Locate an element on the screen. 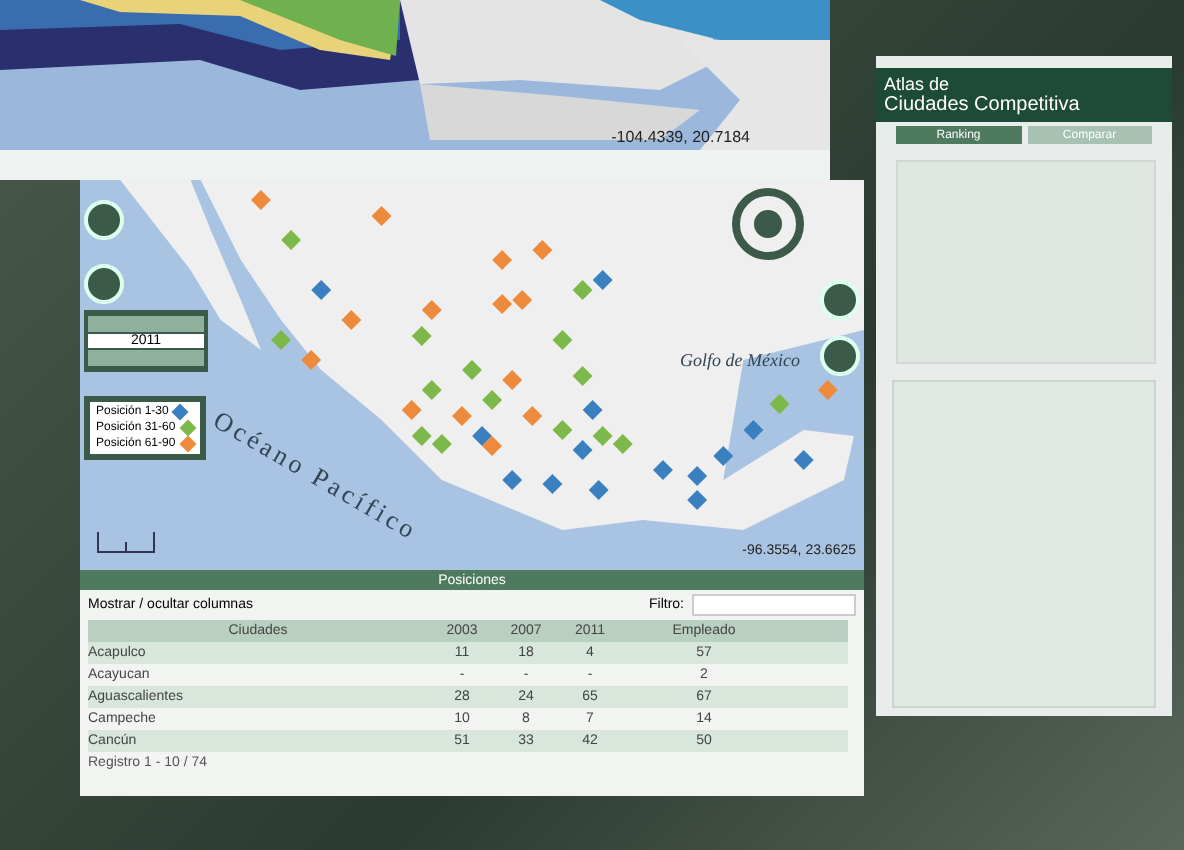  navigation-icon is located at coordinates (768, 224).